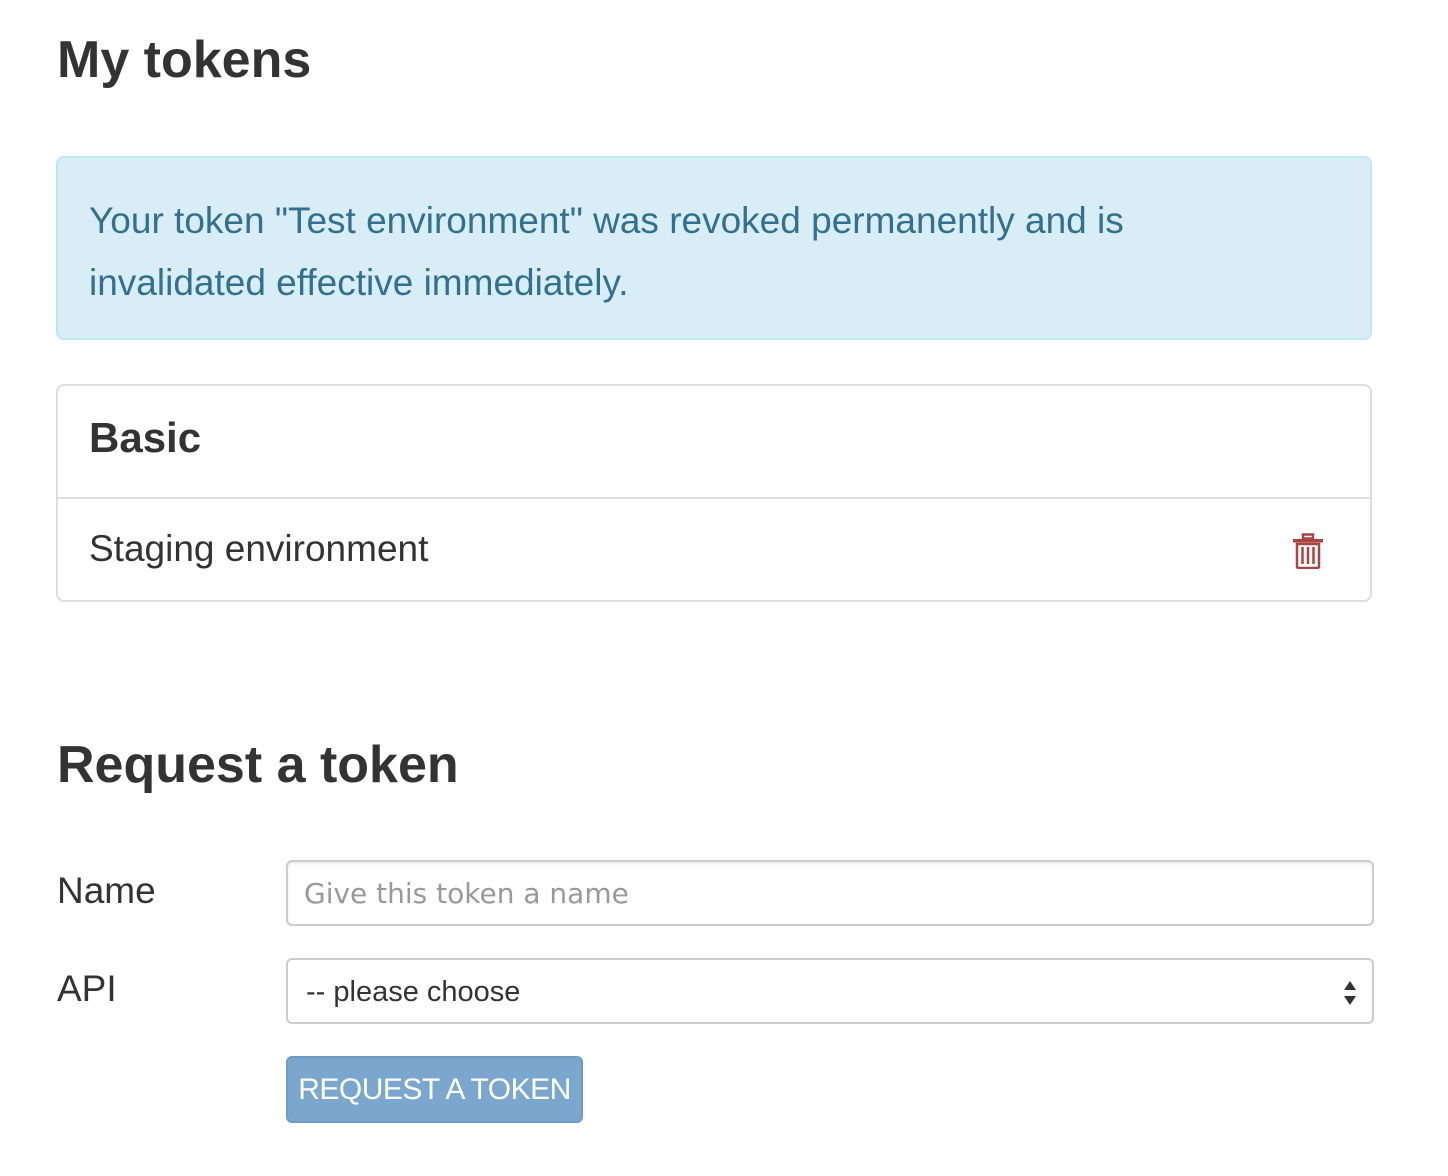 The height and width of the screenshot is (1176, 1448). I want to click on delete-token-button, so click(1308, 551).